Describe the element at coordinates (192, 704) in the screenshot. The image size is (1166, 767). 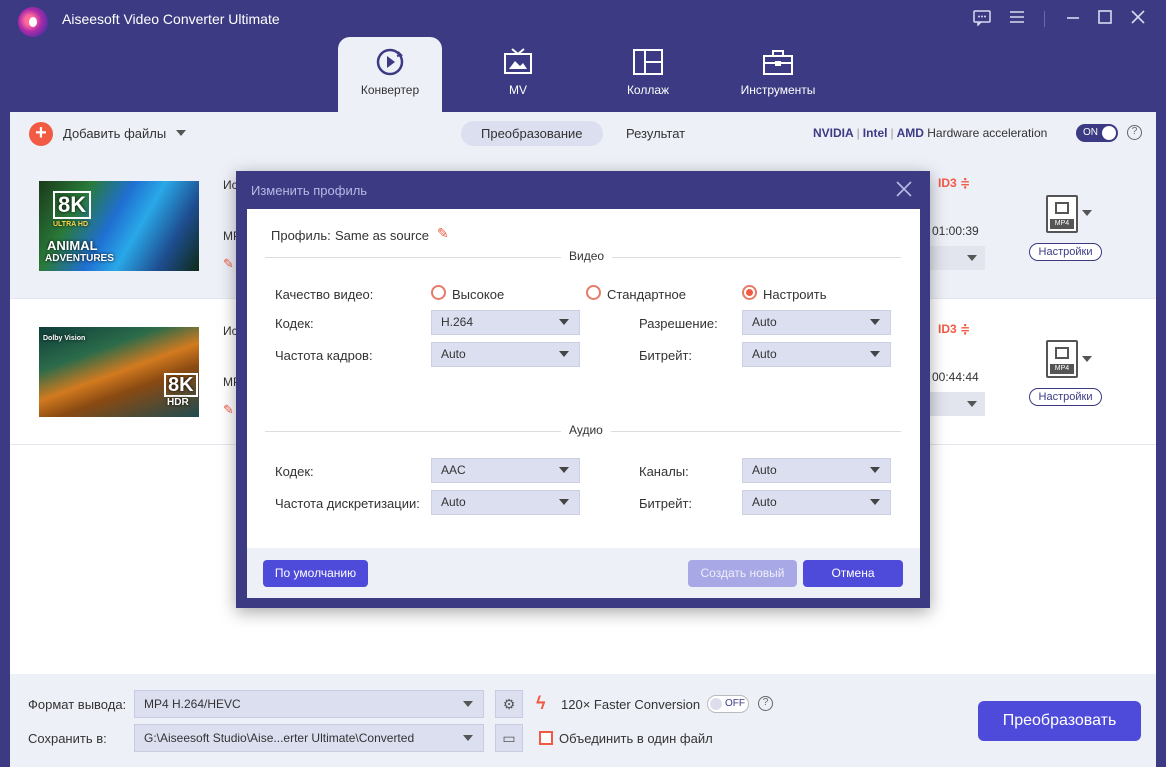
I see `output-format-value: MP4 H.264/HEVC` at that location.